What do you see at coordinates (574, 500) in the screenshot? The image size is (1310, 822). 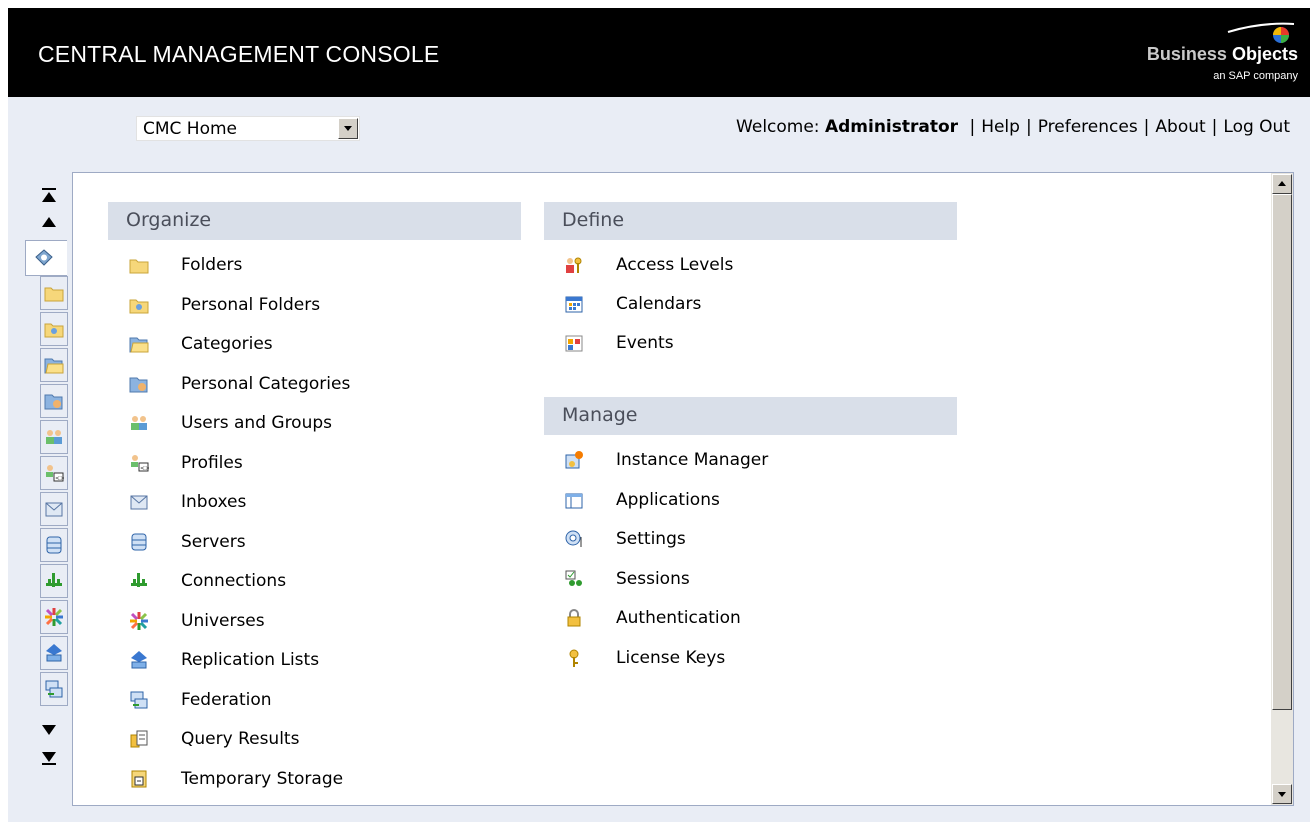 I see `applications-icon` at bounding box center [574, 500].